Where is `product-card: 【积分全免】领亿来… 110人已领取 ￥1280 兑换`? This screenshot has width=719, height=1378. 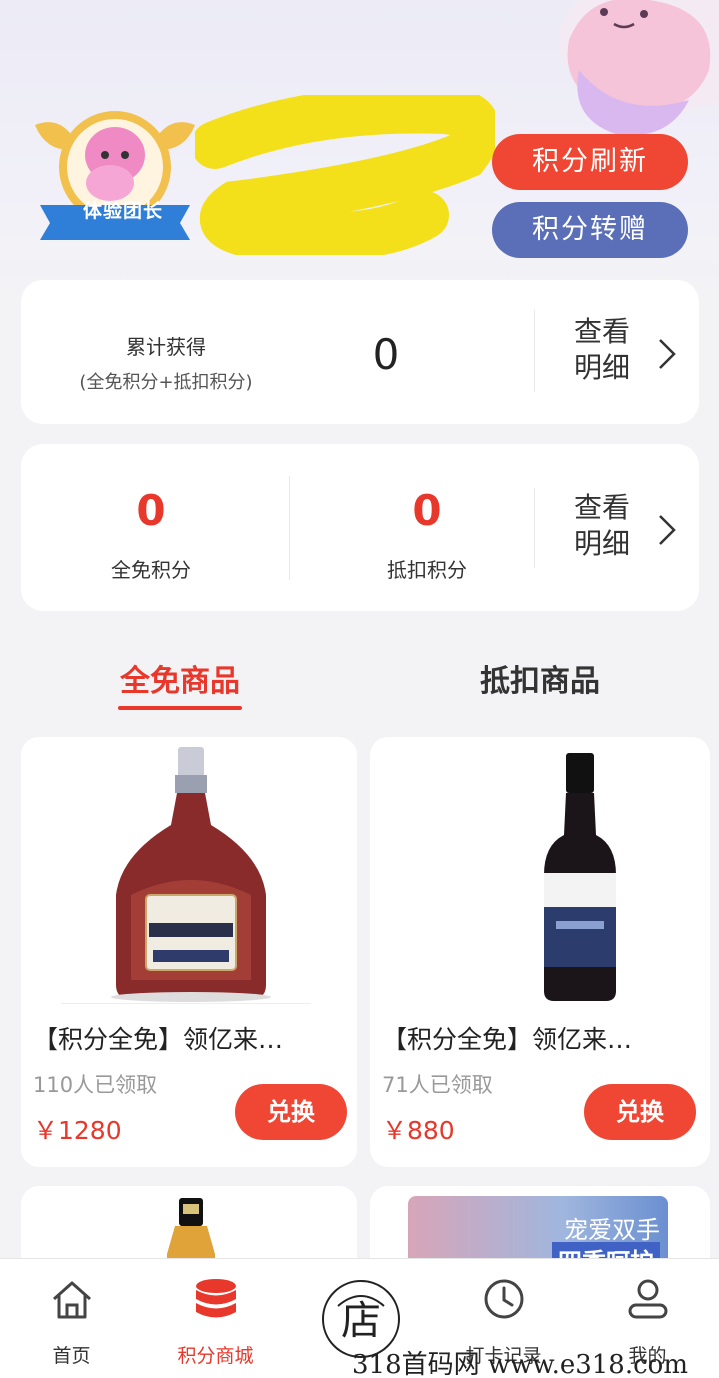
product-card: 【积分全免】领亿来… 110人已领取 ￥1280 兑换 is located at coordinates (189, 952).